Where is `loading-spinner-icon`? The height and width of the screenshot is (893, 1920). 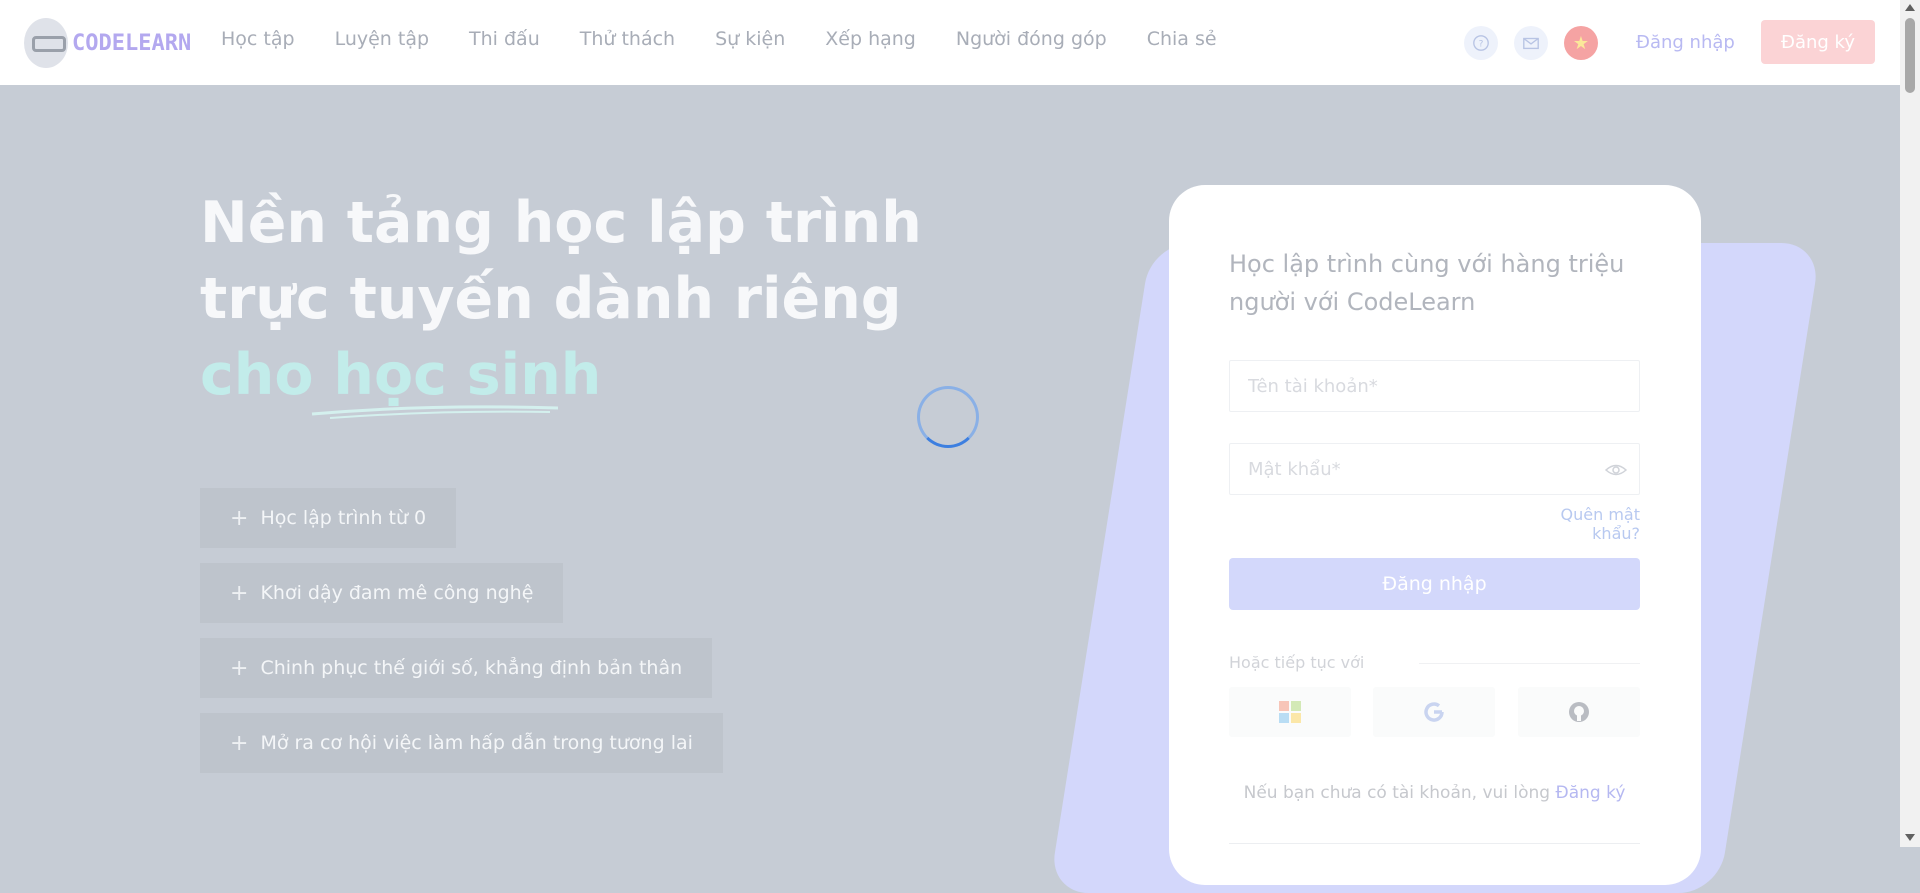 loading-spinner-icon is located at coordinates (948, 417).